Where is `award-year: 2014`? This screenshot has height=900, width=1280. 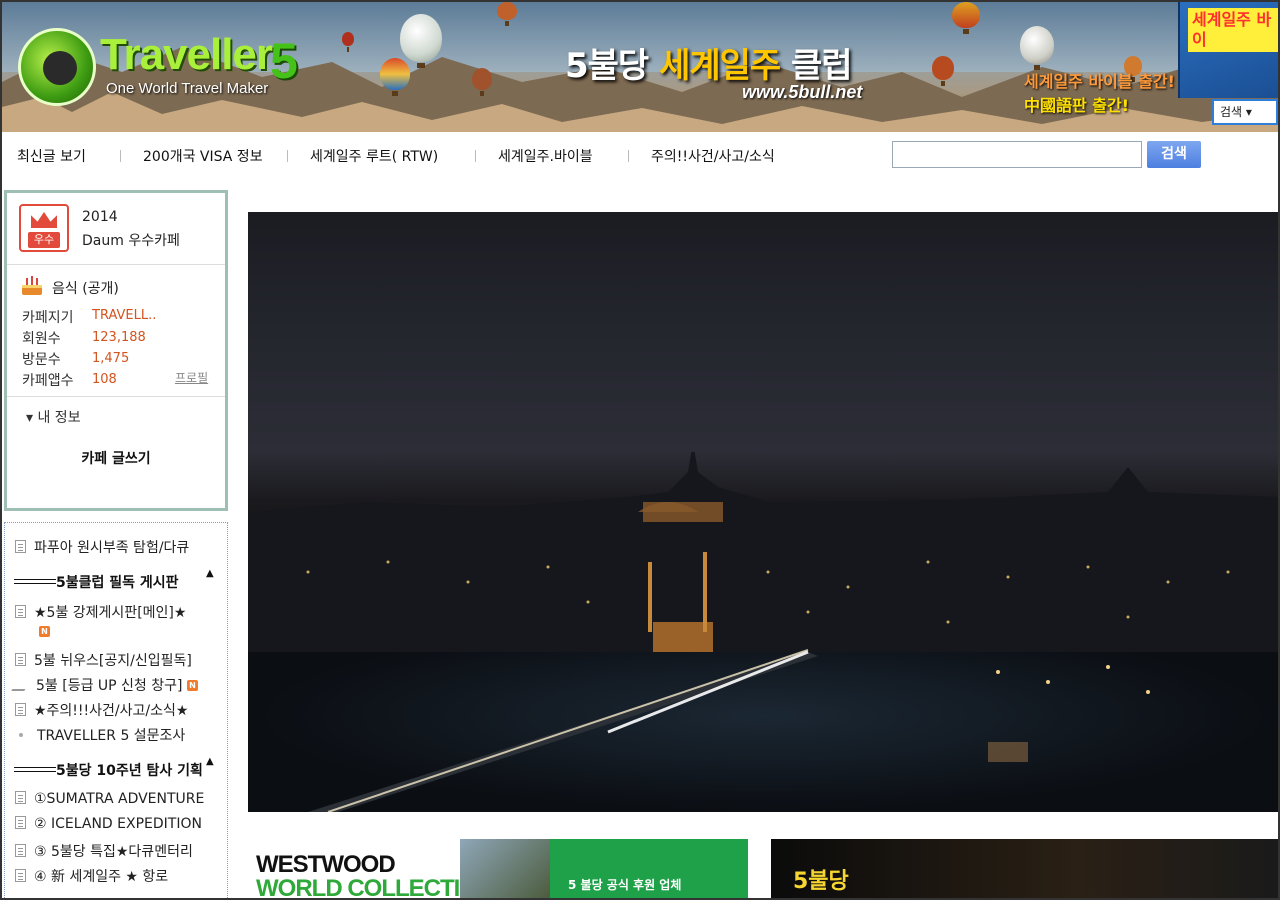
award-year: 2014 is located at coordinates (100, 217).